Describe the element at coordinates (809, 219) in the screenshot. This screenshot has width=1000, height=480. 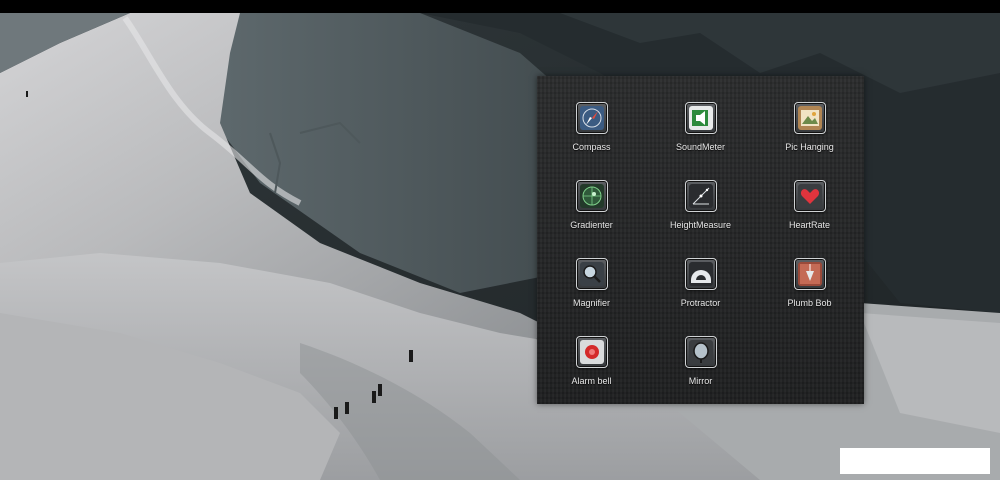
I see `app-heartrate: HeartRate` at that location.